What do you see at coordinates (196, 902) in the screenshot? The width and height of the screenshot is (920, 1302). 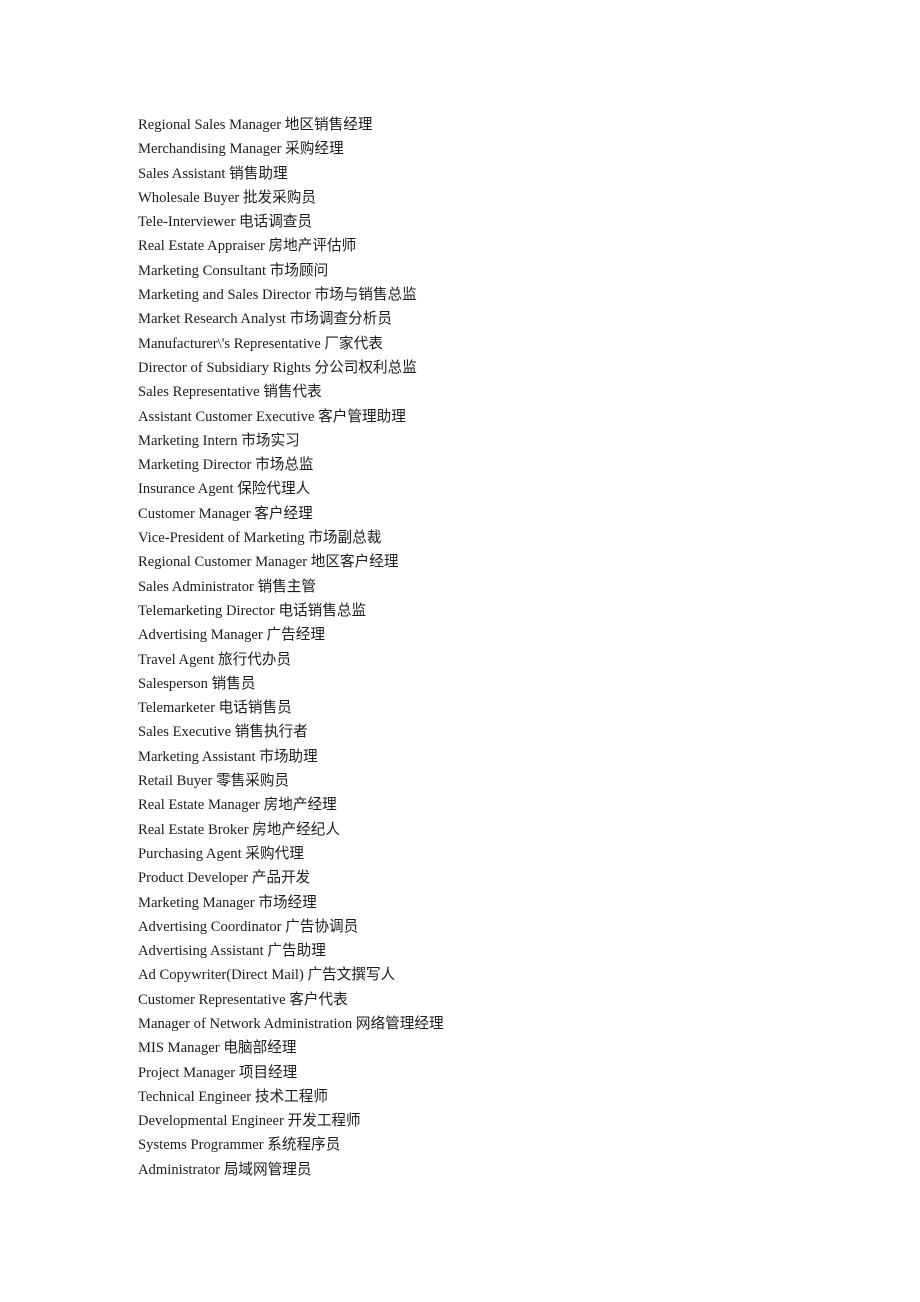 I see `job-title-english: Marketing Manager` at bounding box center [196, 902].